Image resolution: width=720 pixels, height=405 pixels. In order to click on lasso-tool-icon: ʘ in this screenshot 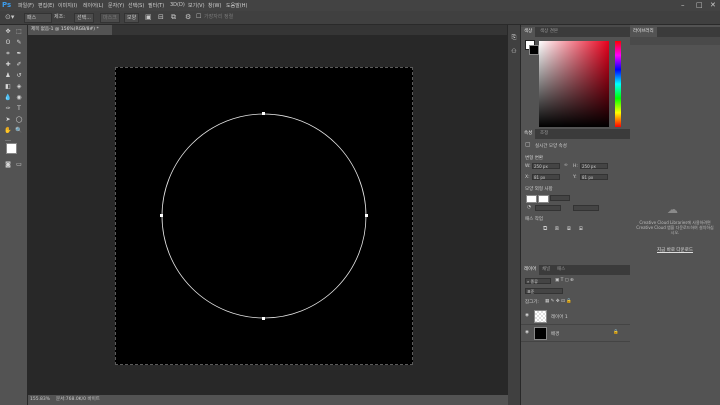, I will do `click(8, 42)`.